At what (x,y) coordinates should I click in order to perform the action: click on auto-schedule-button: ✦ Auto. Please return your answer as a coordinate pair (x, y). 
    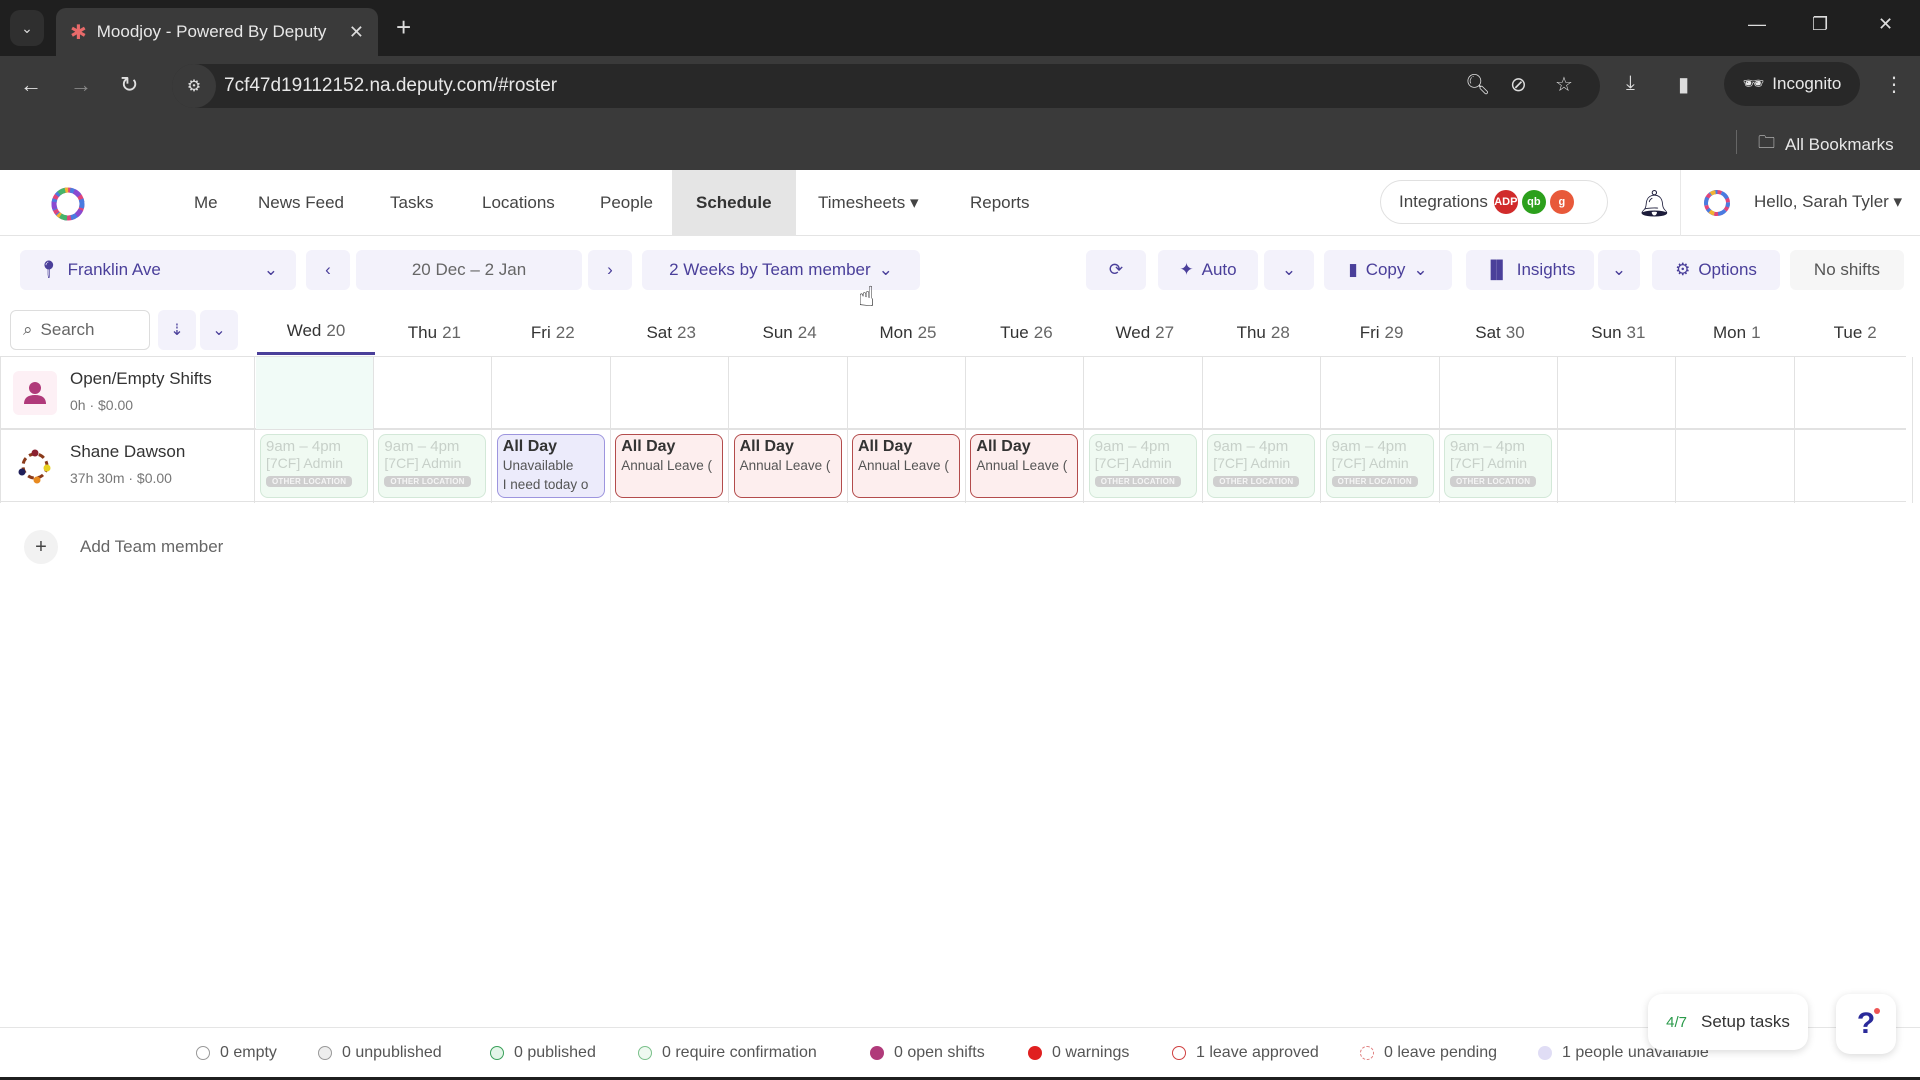
    Looking at the image, I should click on (1208, 270).